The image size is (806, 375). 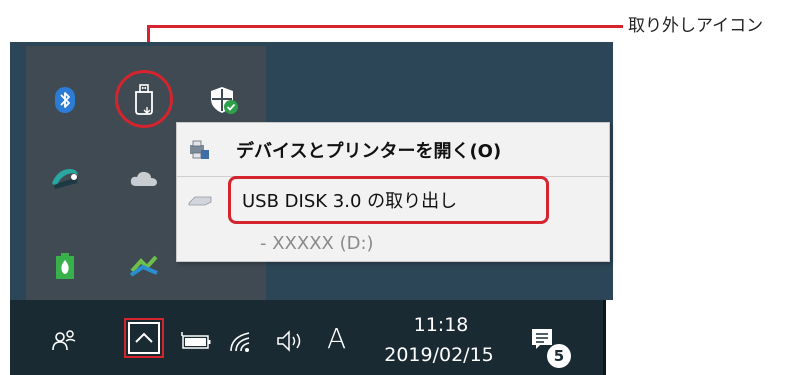 What do you see at coordinates (385, 26) in the screenshot?
I see `callout-line-horizontal` at bounding box center [385, 26].